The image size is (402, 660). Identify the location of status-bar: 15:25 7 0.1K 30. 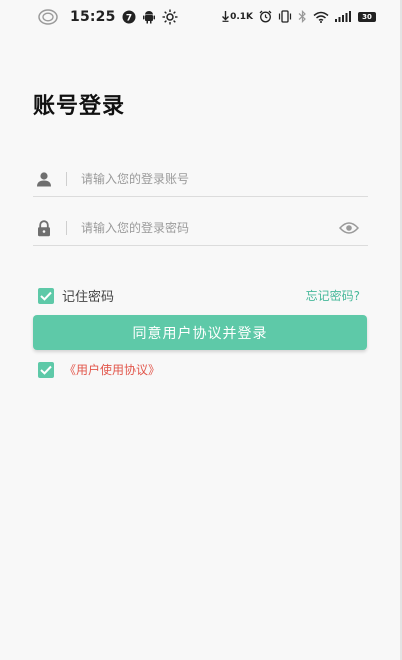
(201, 17).